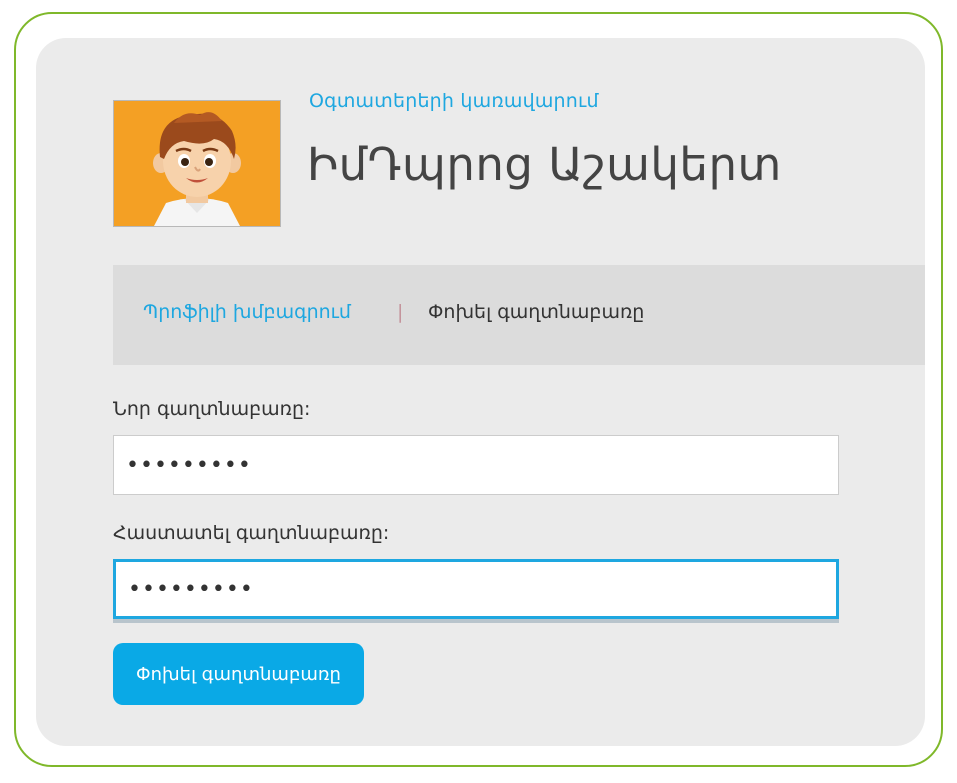 The width and height of the screenshot is (957, 783). I want to click on confirm-password-field, so click(476, 589).